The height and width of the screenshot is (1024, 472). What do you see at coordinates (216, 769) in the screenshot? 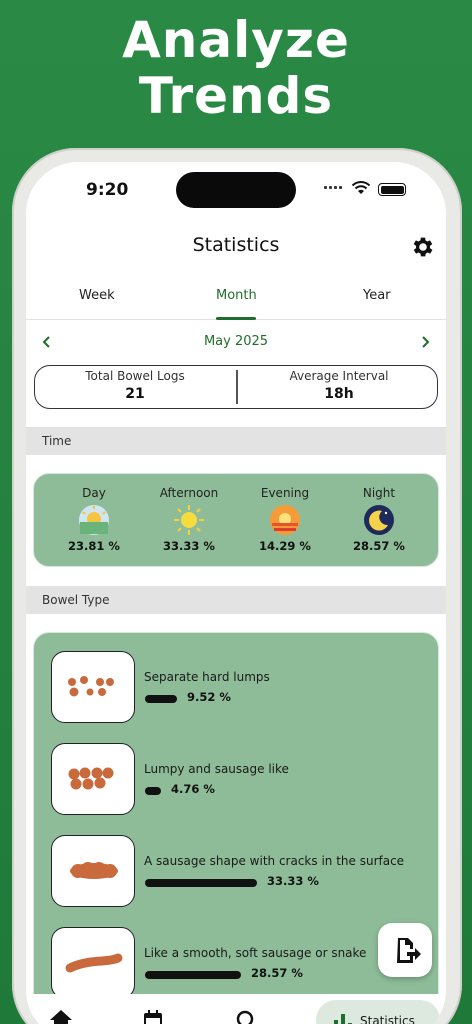
I see `bowel-type-desc: Lumpy and sausage like` at bounding box center [216, 769].